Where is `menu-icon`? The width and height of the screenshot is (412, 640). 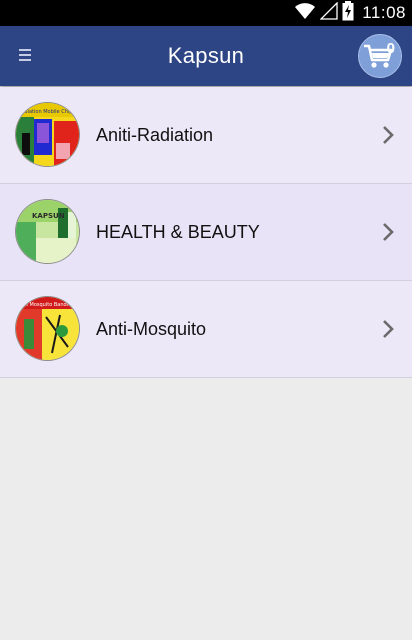 menu-icon is located at coordinates (25, 57).